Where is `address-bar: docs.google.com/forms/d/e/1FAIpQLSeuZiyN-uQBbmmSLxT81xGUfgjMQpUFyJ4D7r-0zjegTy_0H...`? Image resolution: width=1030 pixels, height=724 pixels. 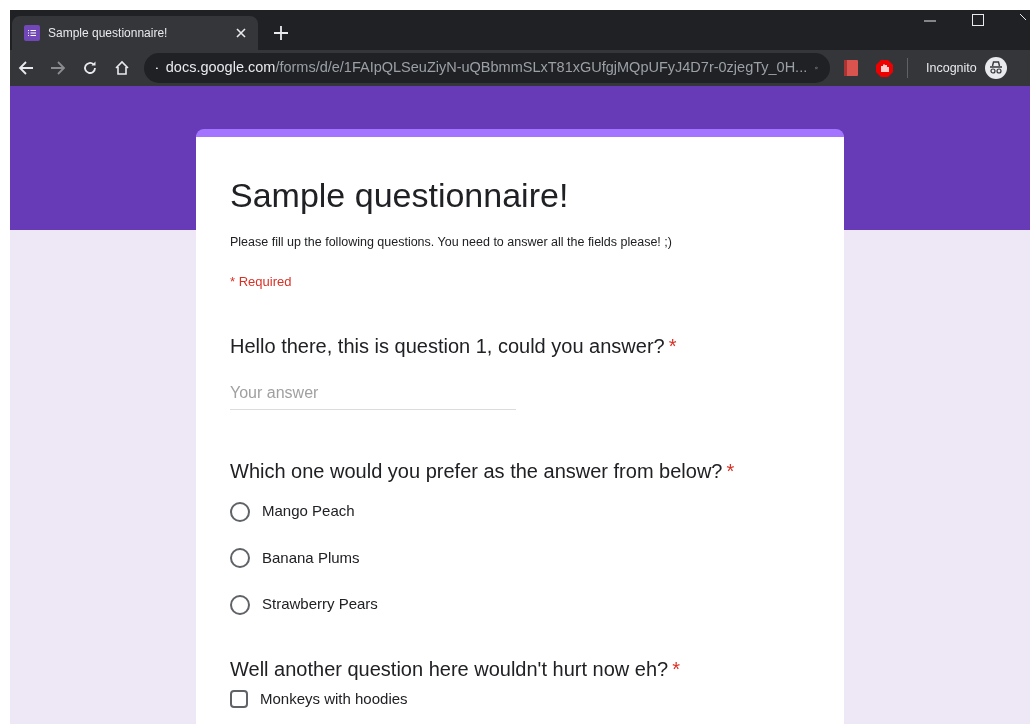 address-bar: docs.google.com/forms/d/e/1FAIpQLSeuZiyN-uQBbmmSLxT81xGUfgjMQpUFyJ4D7r-0zjegTy_0H... is located at coordinates (487, 68).